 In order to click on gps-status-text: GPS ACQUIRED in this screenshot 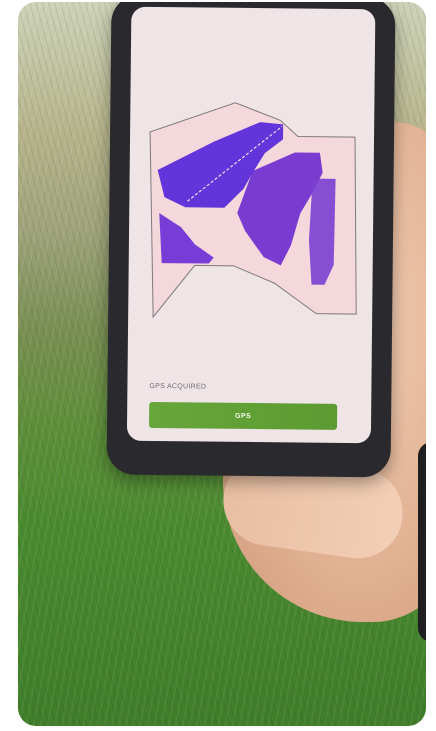, I will do `click(178, 386)`.